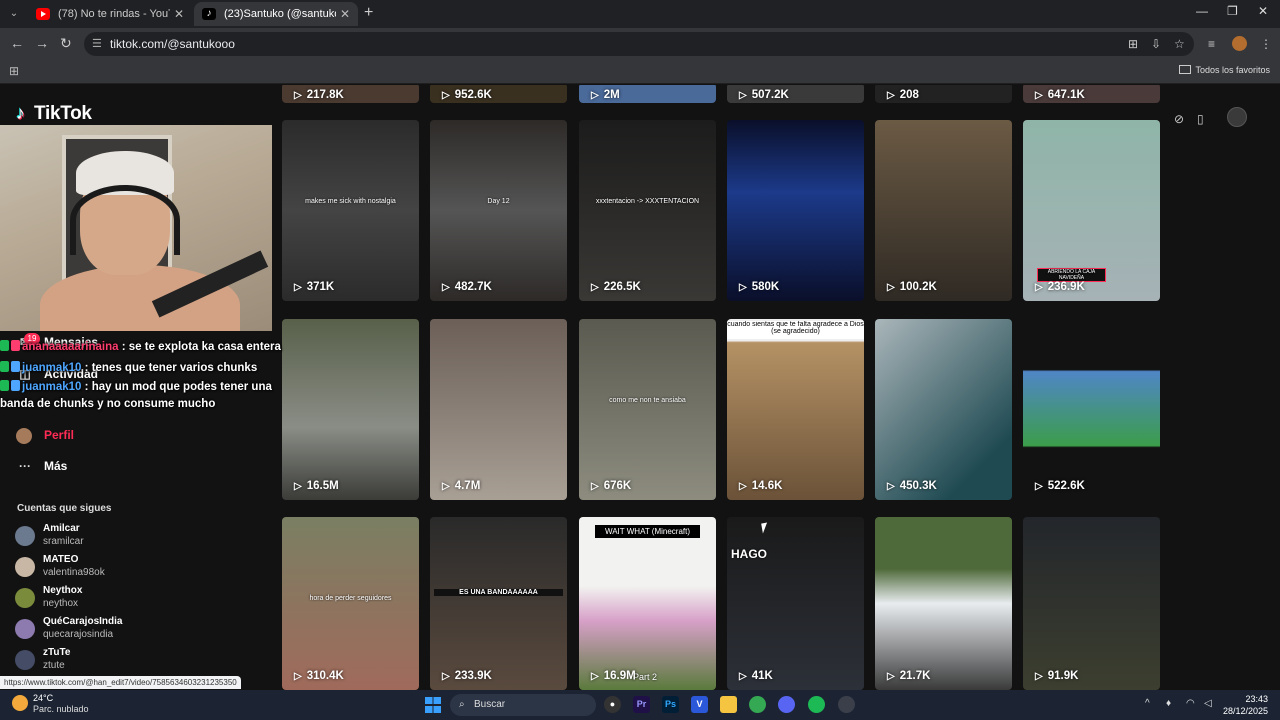 This screenshot has width=1280, height=720. What do you see at coordinates (647, 603) in the screenshot?
I see `video-card: WAIT WHAT (Minecraft) Part 216.9M` at bounding box center [647, 603].